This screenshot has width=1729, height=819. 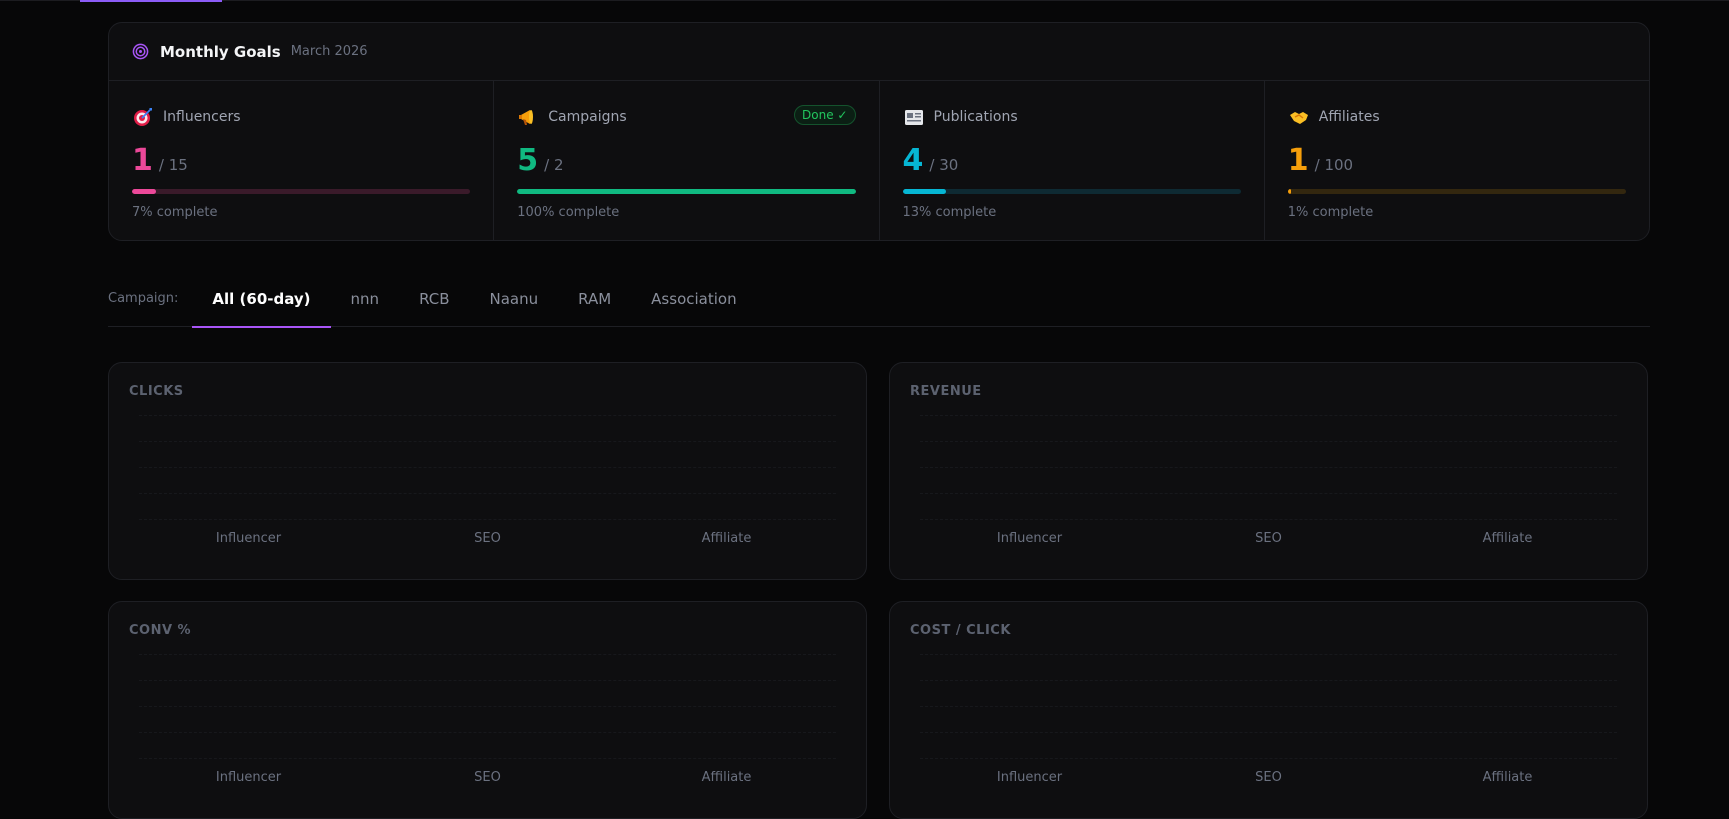 What do you see at coordinates (1349, 117) in the screenshot?
I see `goal-label: Affiliates` at bounding box center [1349, 117].